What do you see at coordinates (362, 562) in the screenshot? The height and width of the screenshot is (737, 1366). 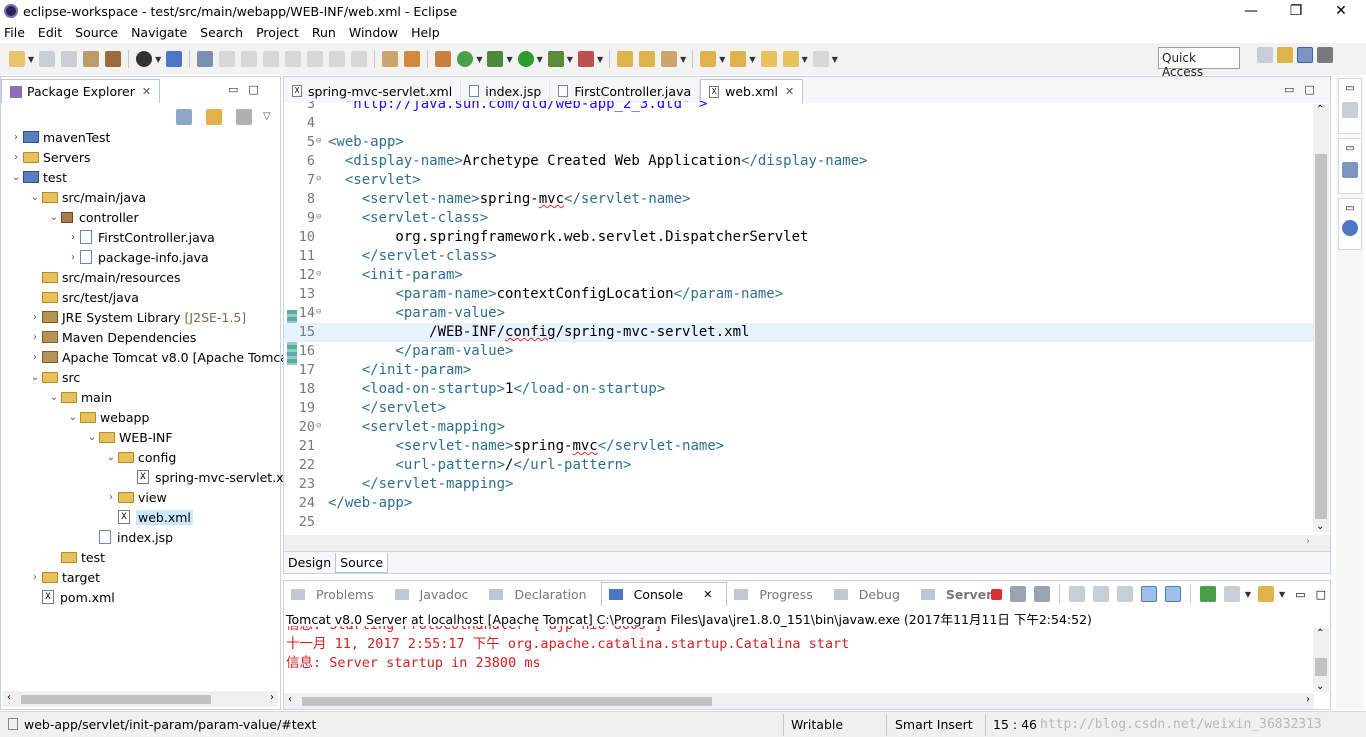 I see `tab-source: Source` at bounding box center [362, 562].